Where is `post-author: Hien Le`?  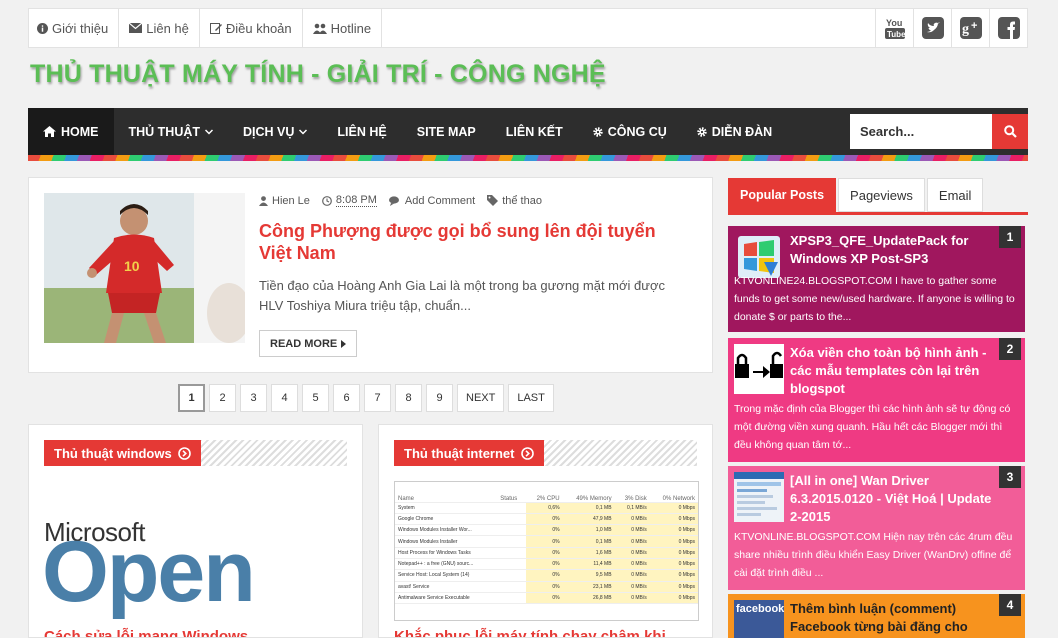 post-author: Hien Le is located at coordinates (284, 201).